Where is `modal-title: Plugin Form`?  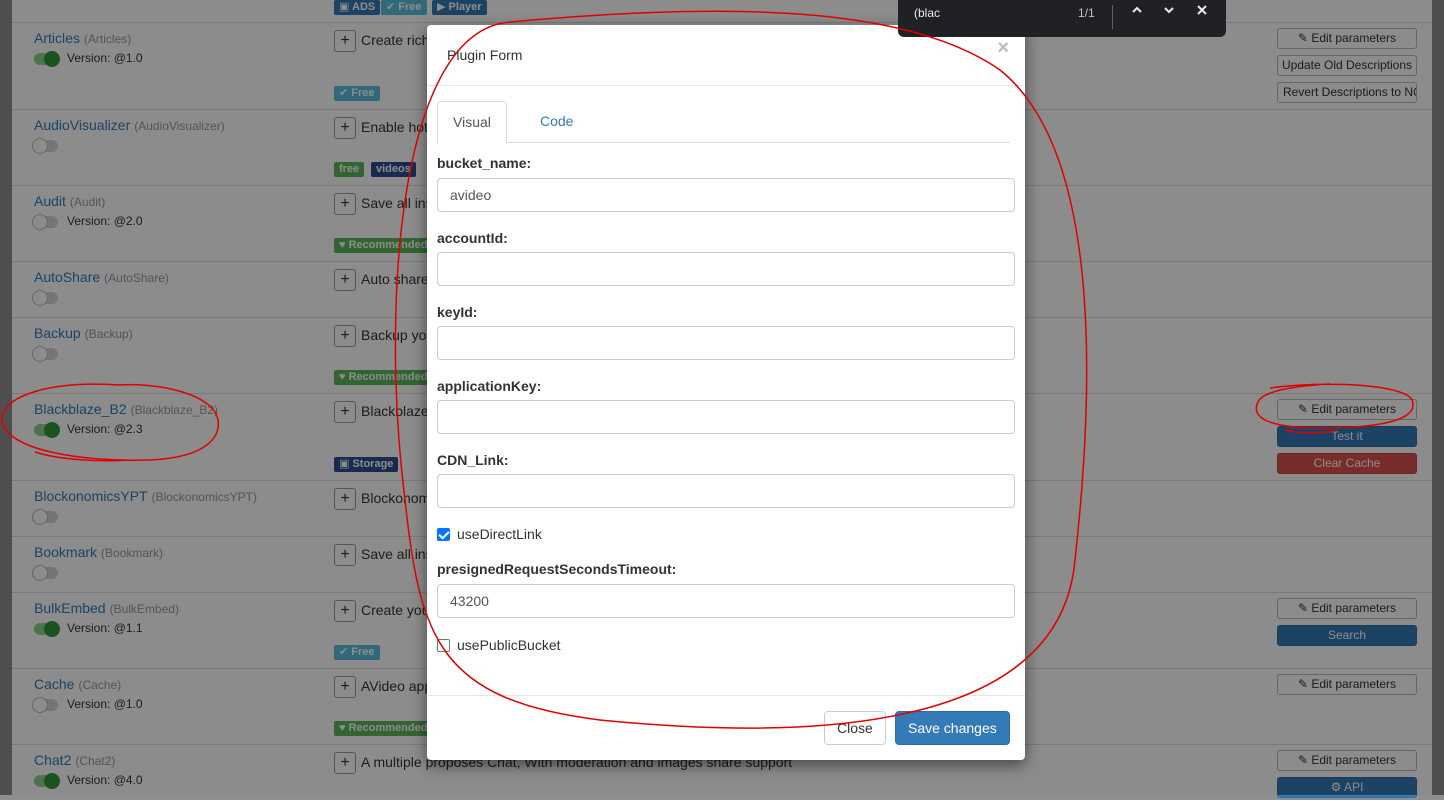
modal-title: Plugin Form is located at coordinates (485, 55).